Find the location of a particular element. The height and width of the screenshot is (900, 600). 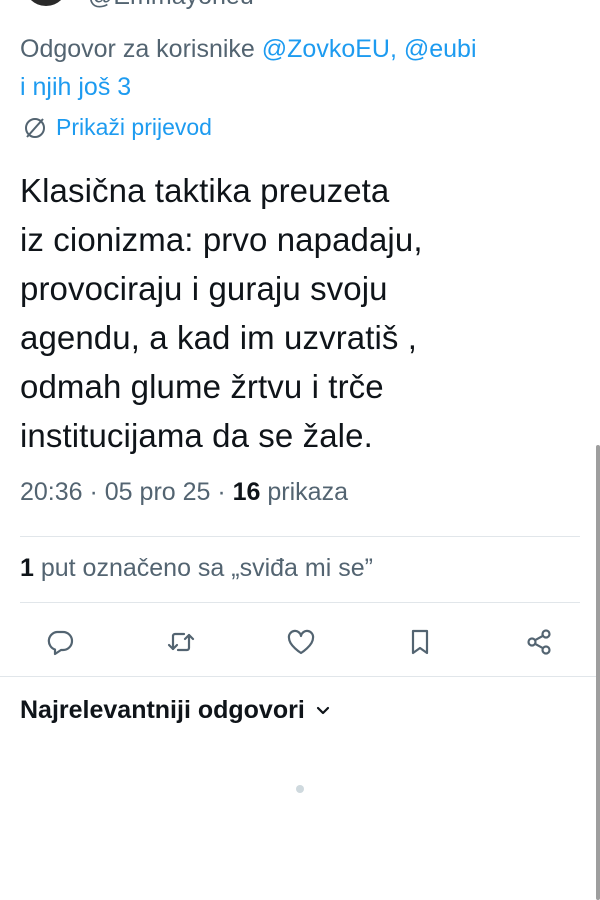

tweet-action-bar is located at coordinates (300, 642).